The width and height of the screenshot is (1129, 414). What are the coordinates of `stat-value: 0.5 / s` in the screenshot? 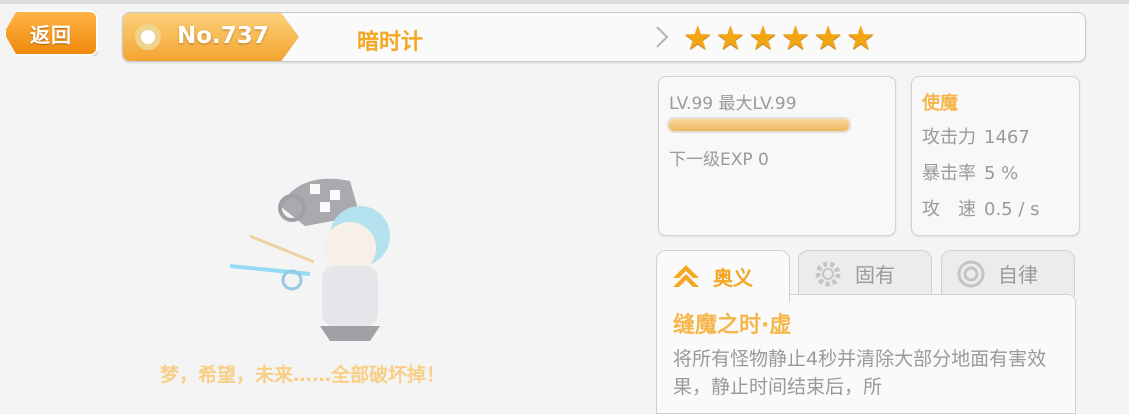 It's located at (1012, 209).